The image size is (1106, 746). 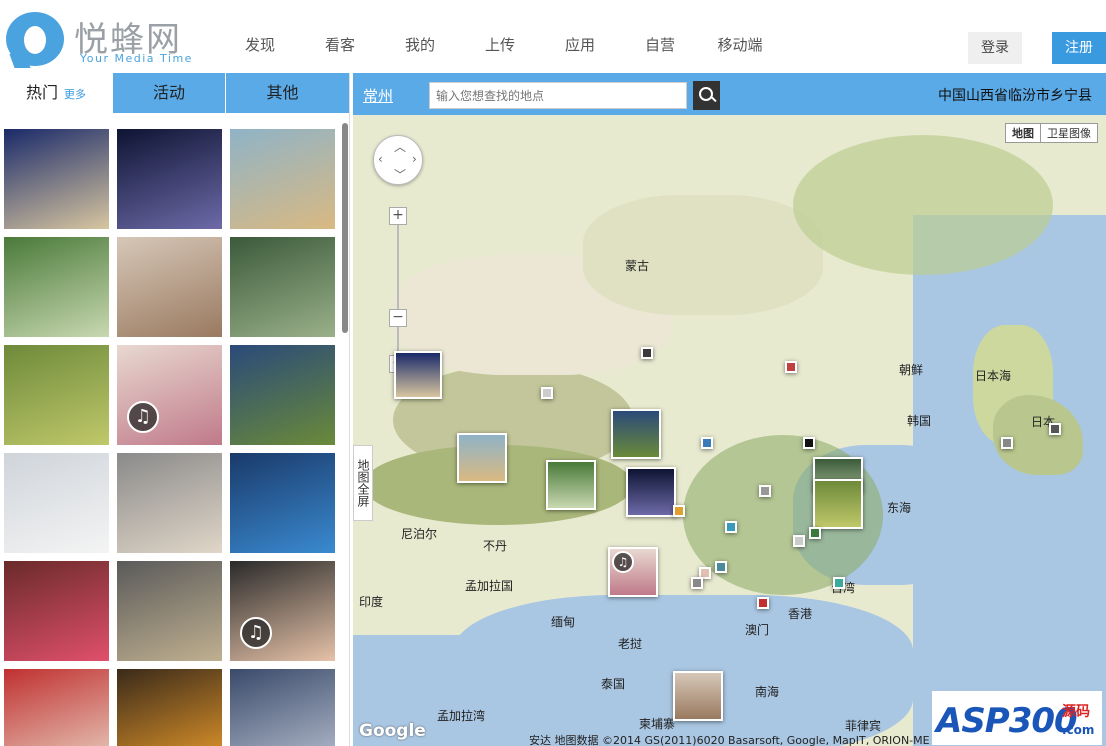 I want to click on map-toolbar: 常州 中国山西省临汾市乡宁县, so click(x=729, y=94).